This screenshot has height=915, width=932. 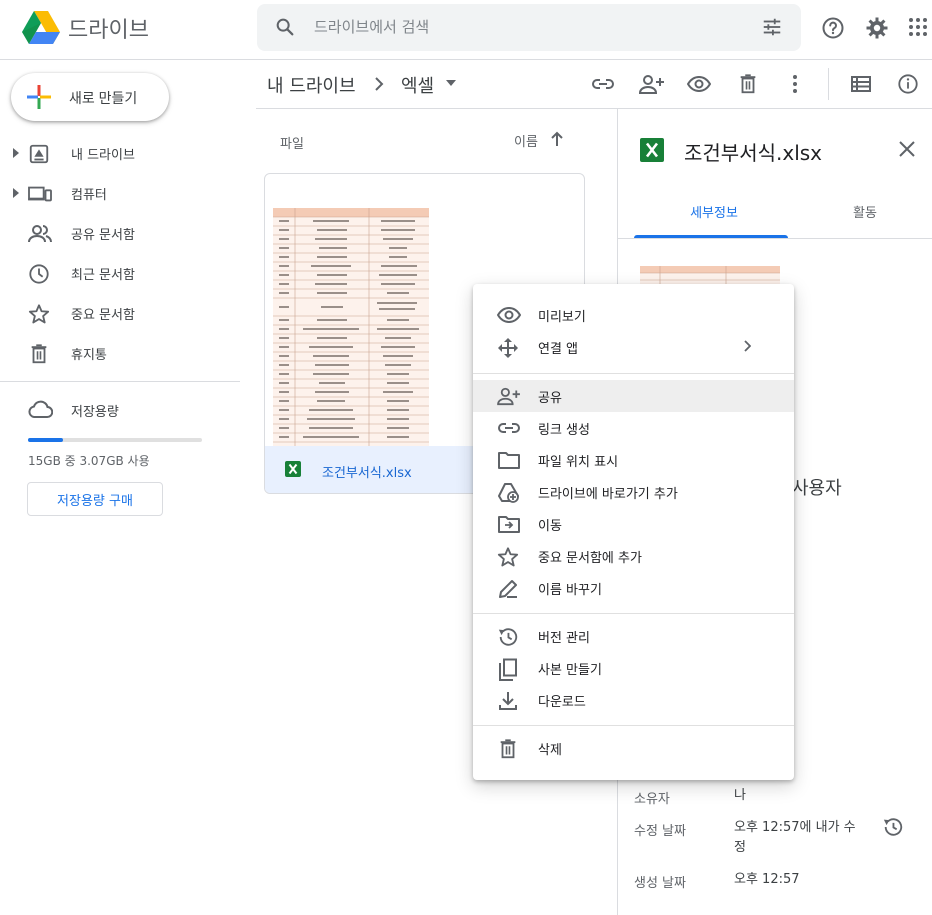 I want to click on new-button: 새로 만들기, so click(x=90, y=97).